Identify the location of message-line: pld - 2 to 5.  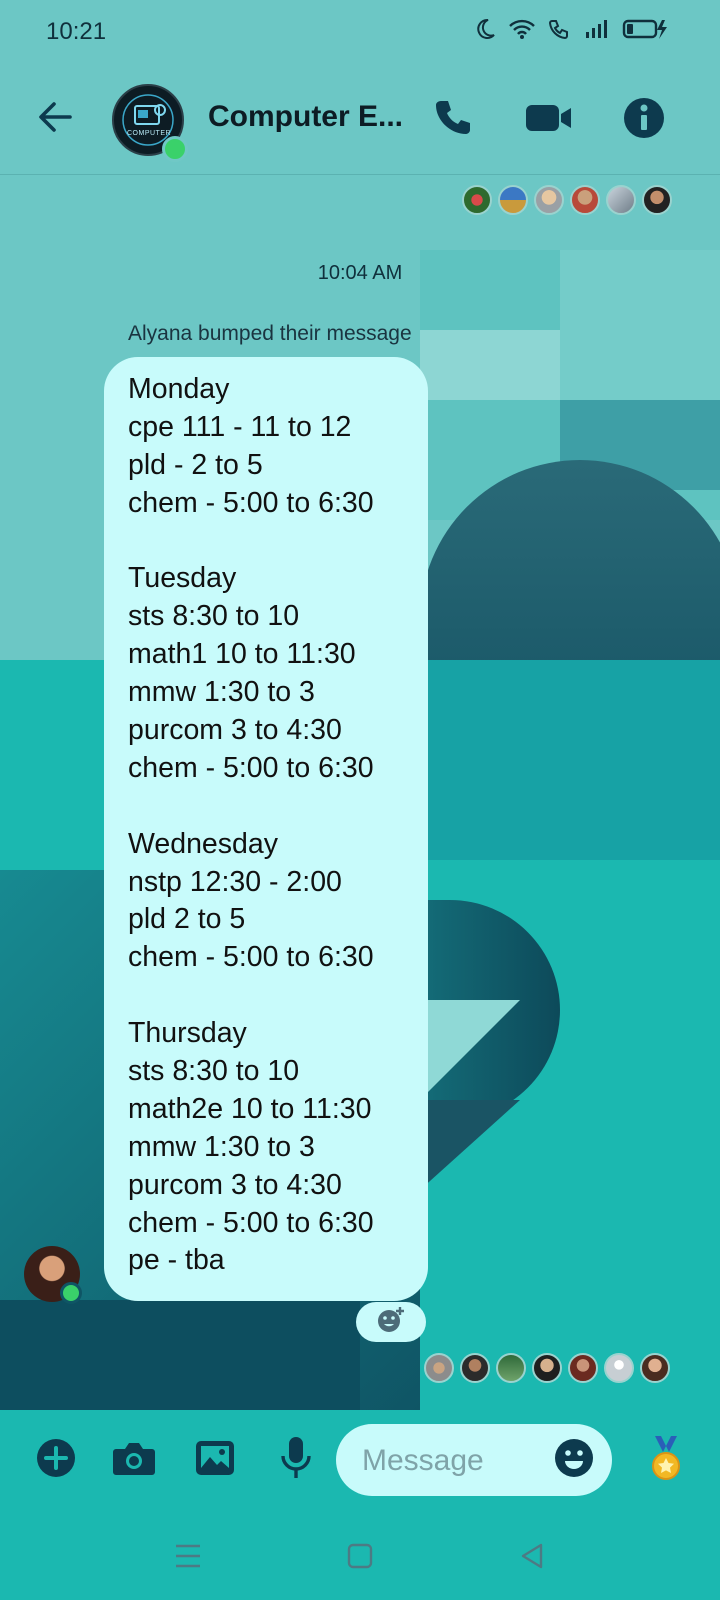
(195, 464).